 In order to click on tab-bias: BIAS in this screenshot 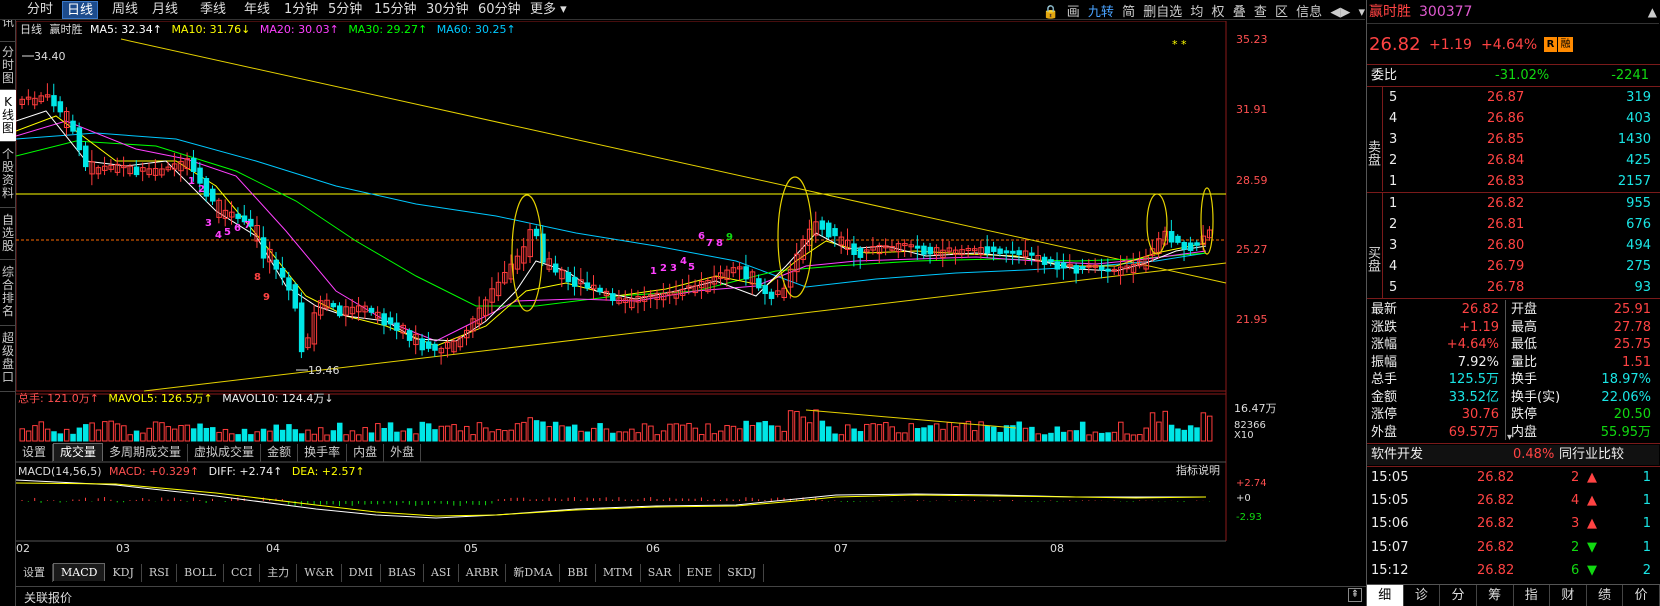, I will do `click(402, 573)`.